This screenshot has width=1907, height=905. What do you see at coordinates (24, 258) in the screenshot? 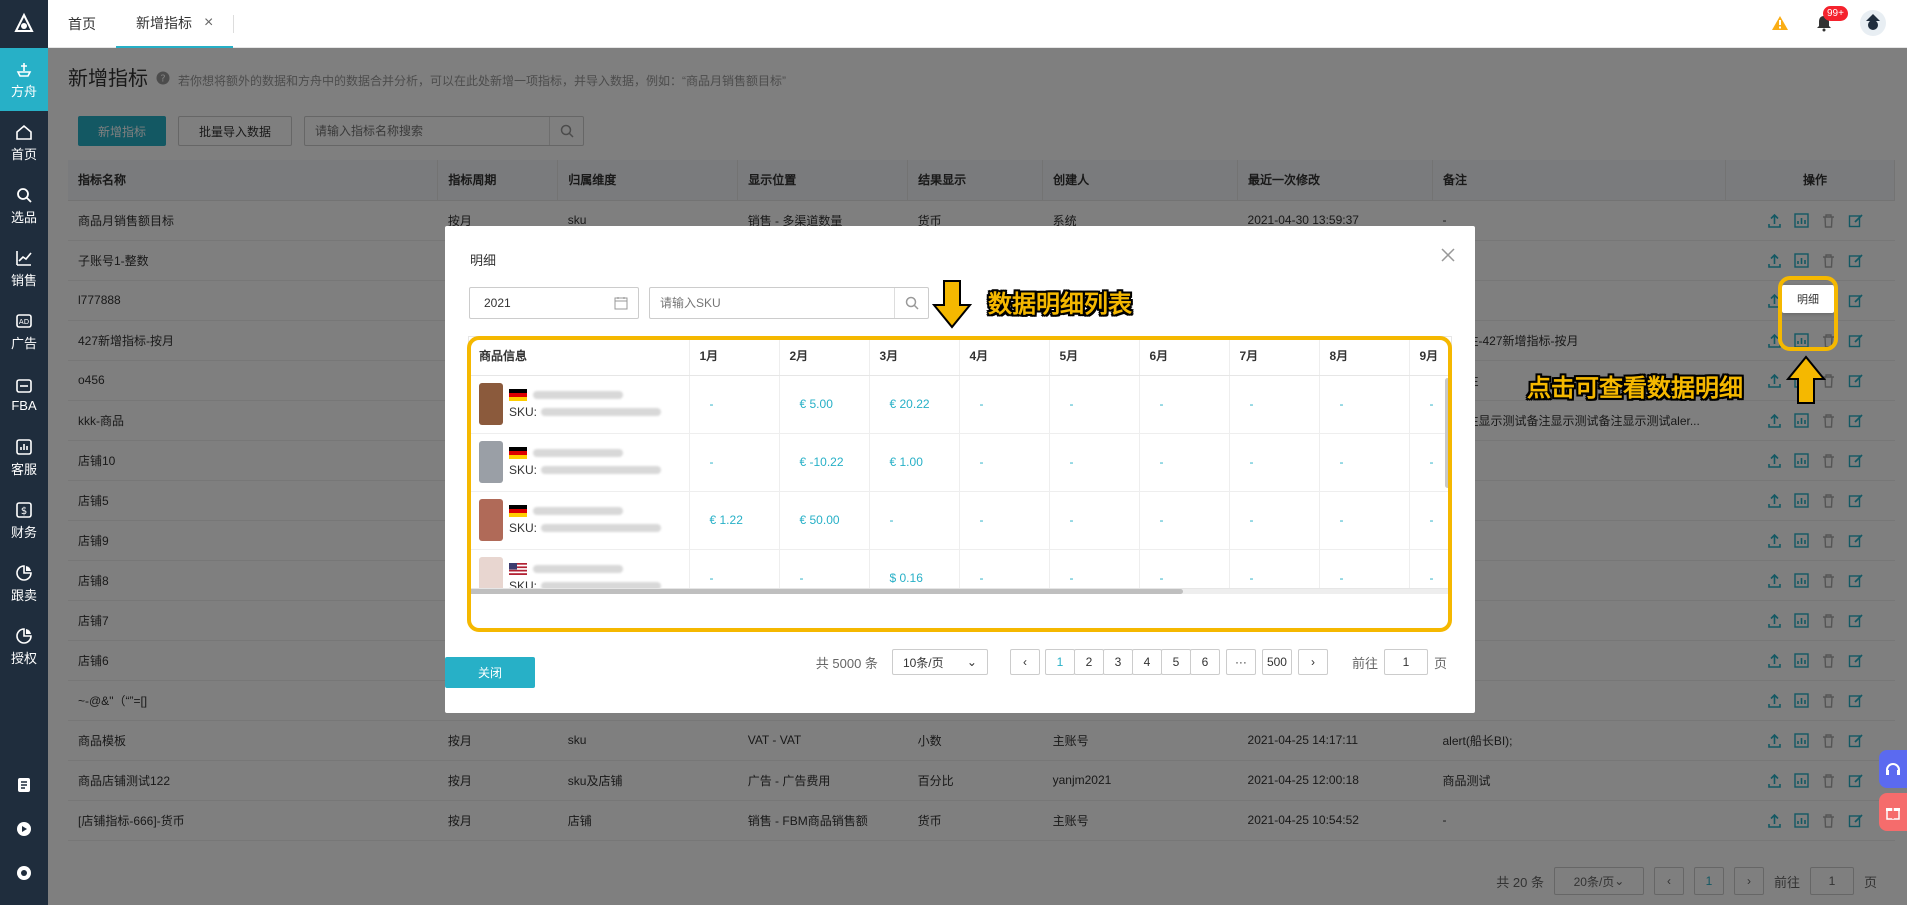
I see `trend-icon` at bounding box center [24, 258].